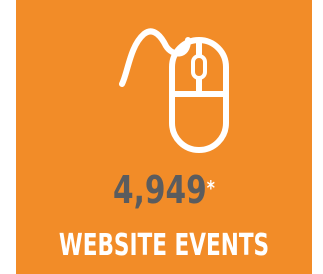 The width and height of the screenshot is (323, 274). What do you see at coordinates (210, 188) in the screenshot?
I see `footnote-asterisk: *` at bounding box center [210, 188].